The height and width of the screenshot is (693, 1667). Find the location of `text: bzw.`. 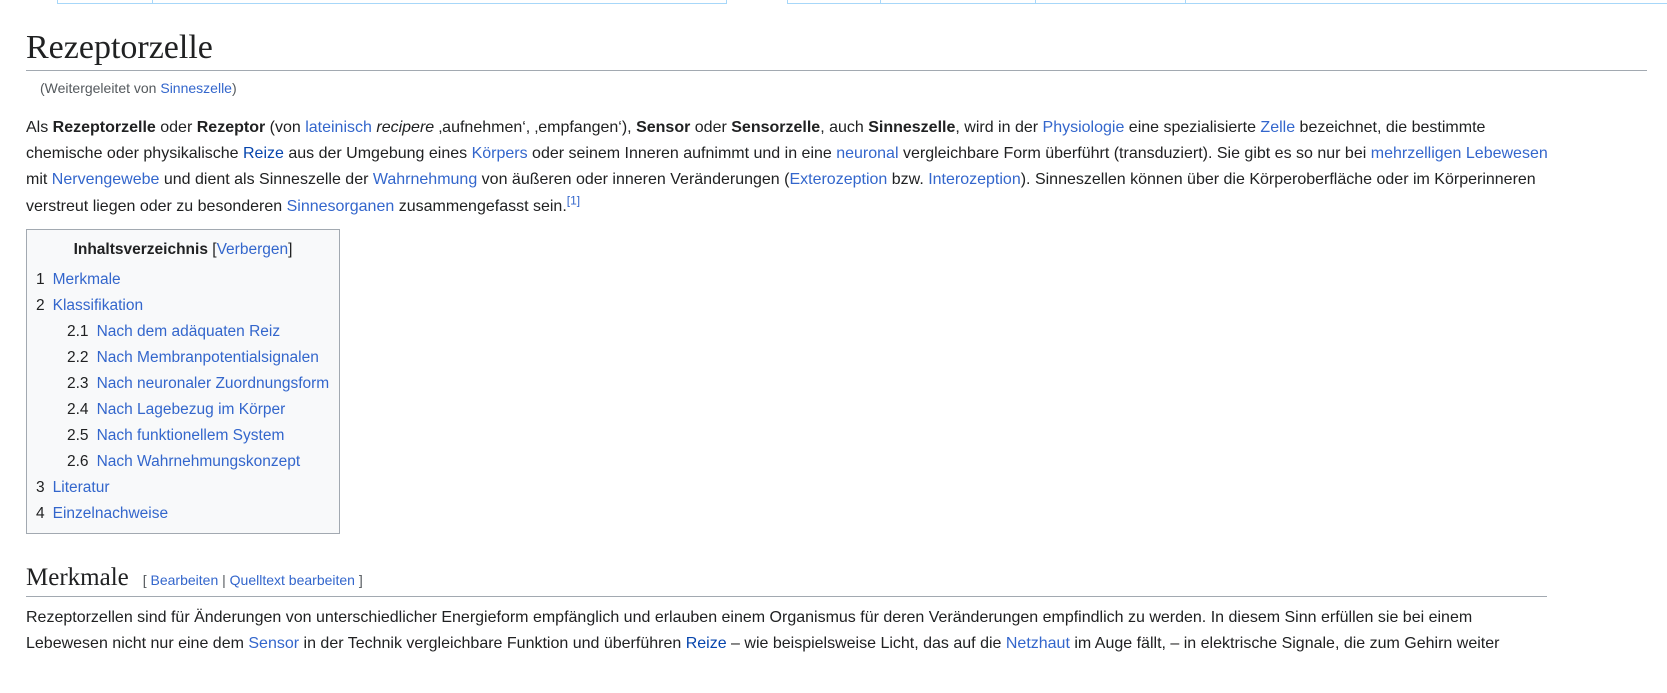

text: bzw. is located at coordinates (908, 180).